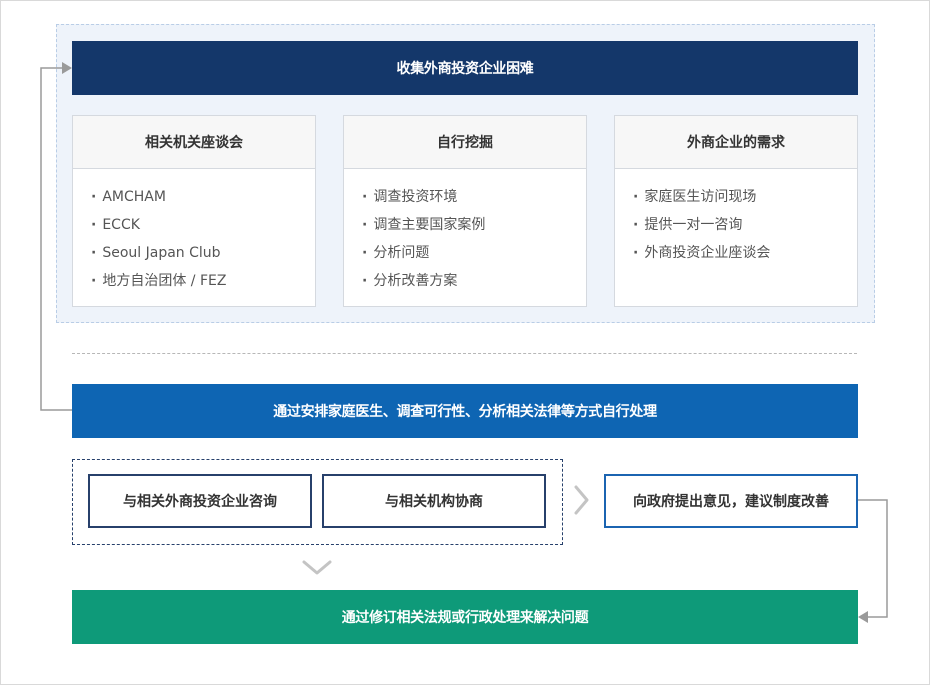 Image resolution: width=930 pixels, height=685 pixels. I want to click on list-item: AMCHAM, so click(203, 197).